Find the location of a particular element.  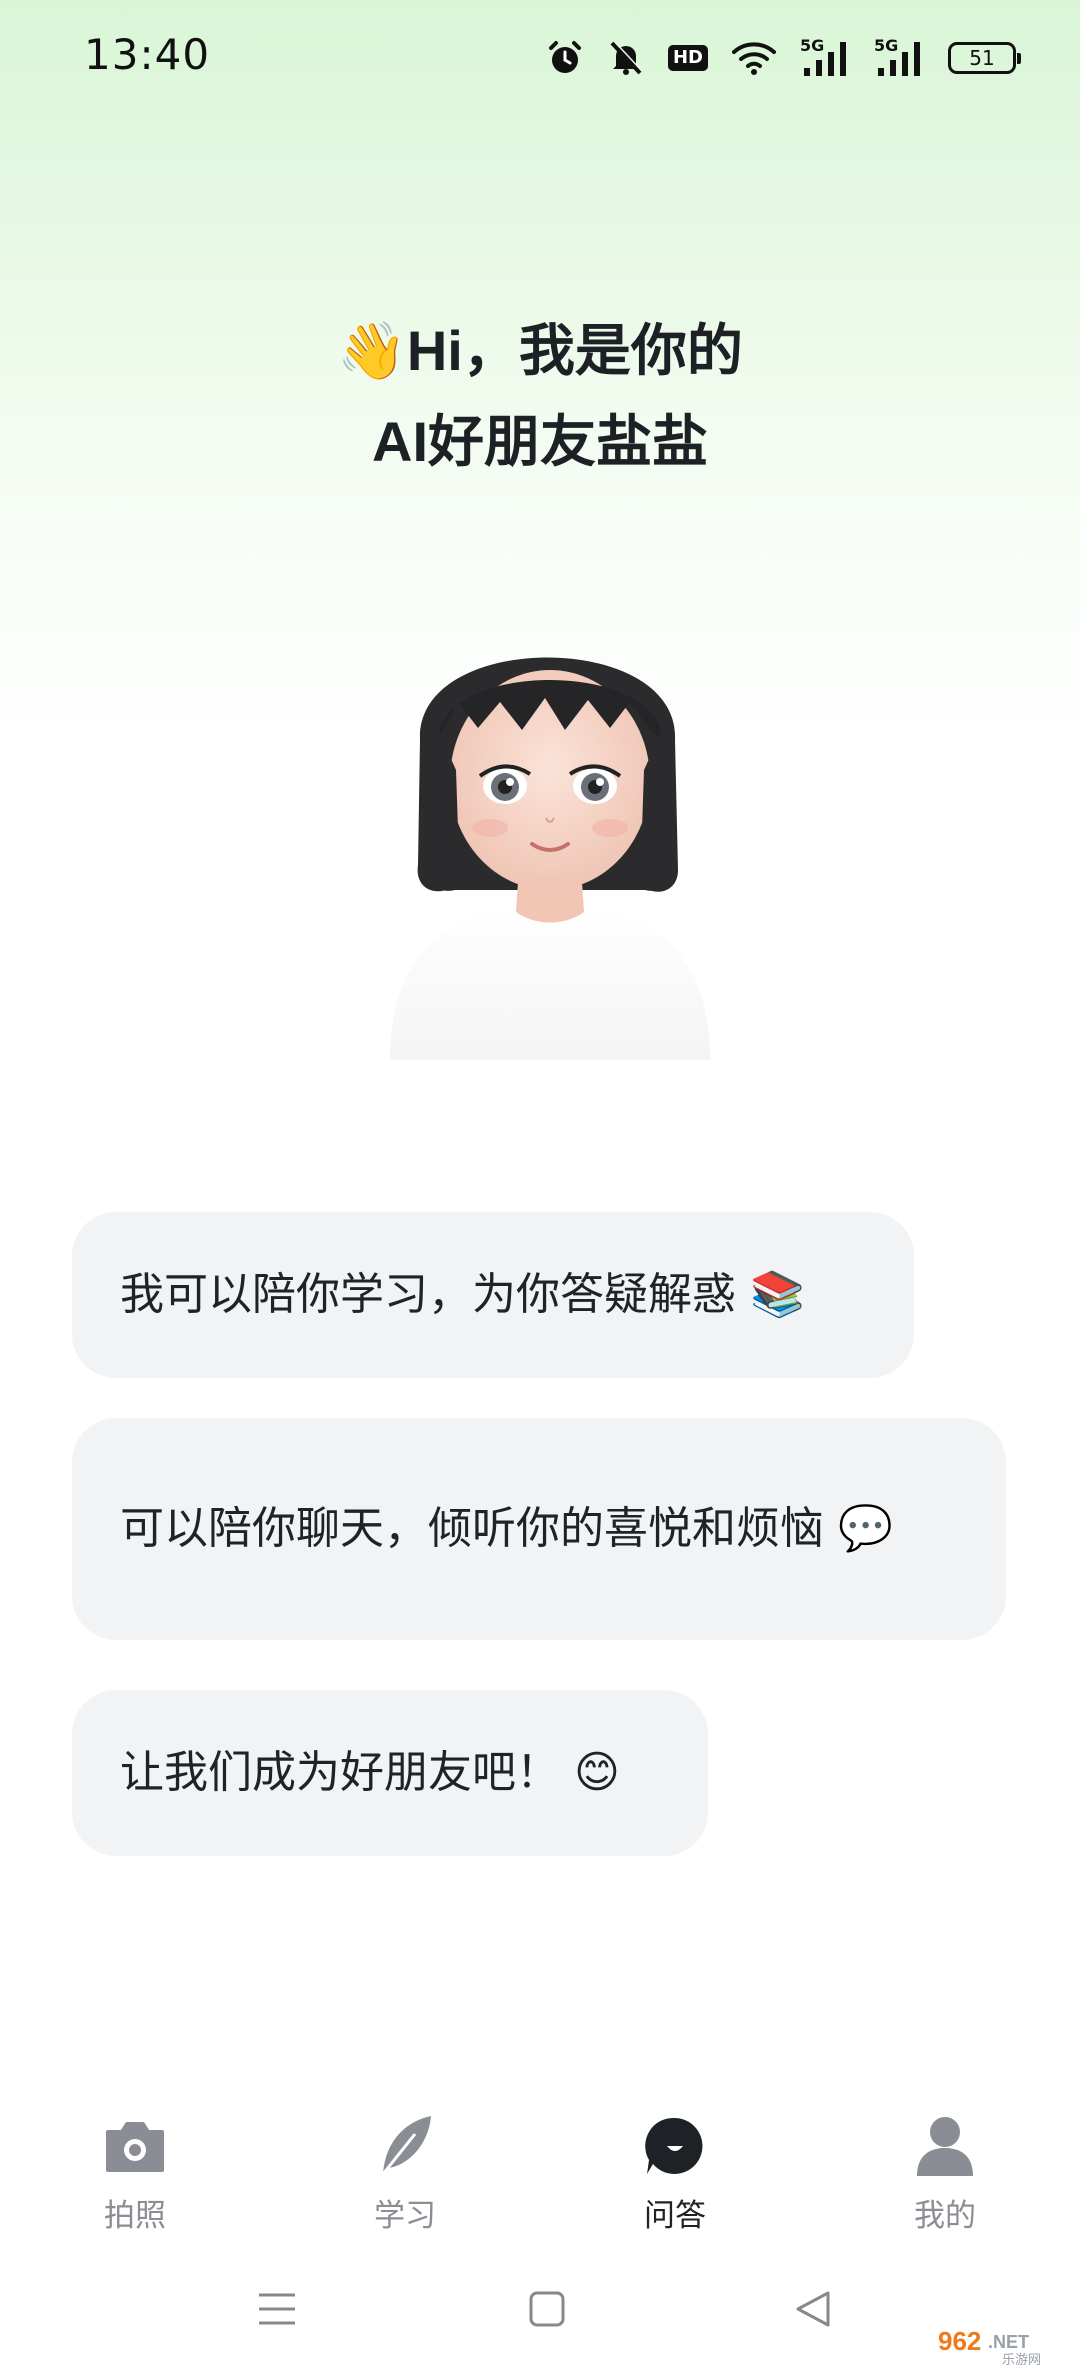

nav-item-camera: 拍照 is located at coordinates (135, 2165).